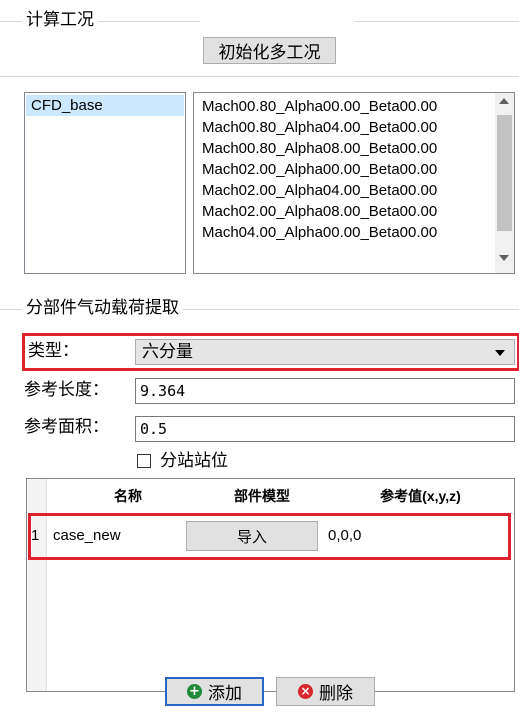  I want to click on conditions-scrollbar, so click(504, 183).